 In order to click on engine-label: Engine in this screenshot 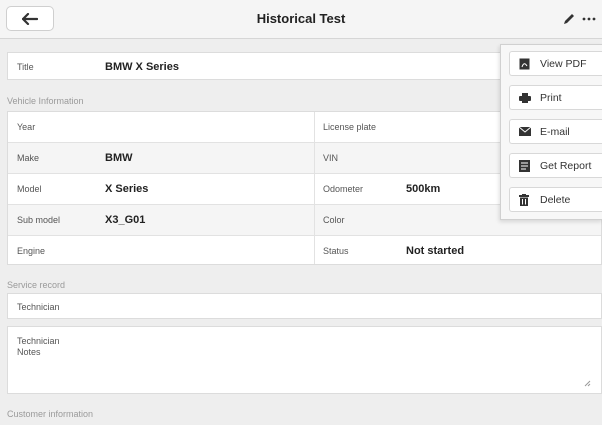, I will do `click(31, 251)`.